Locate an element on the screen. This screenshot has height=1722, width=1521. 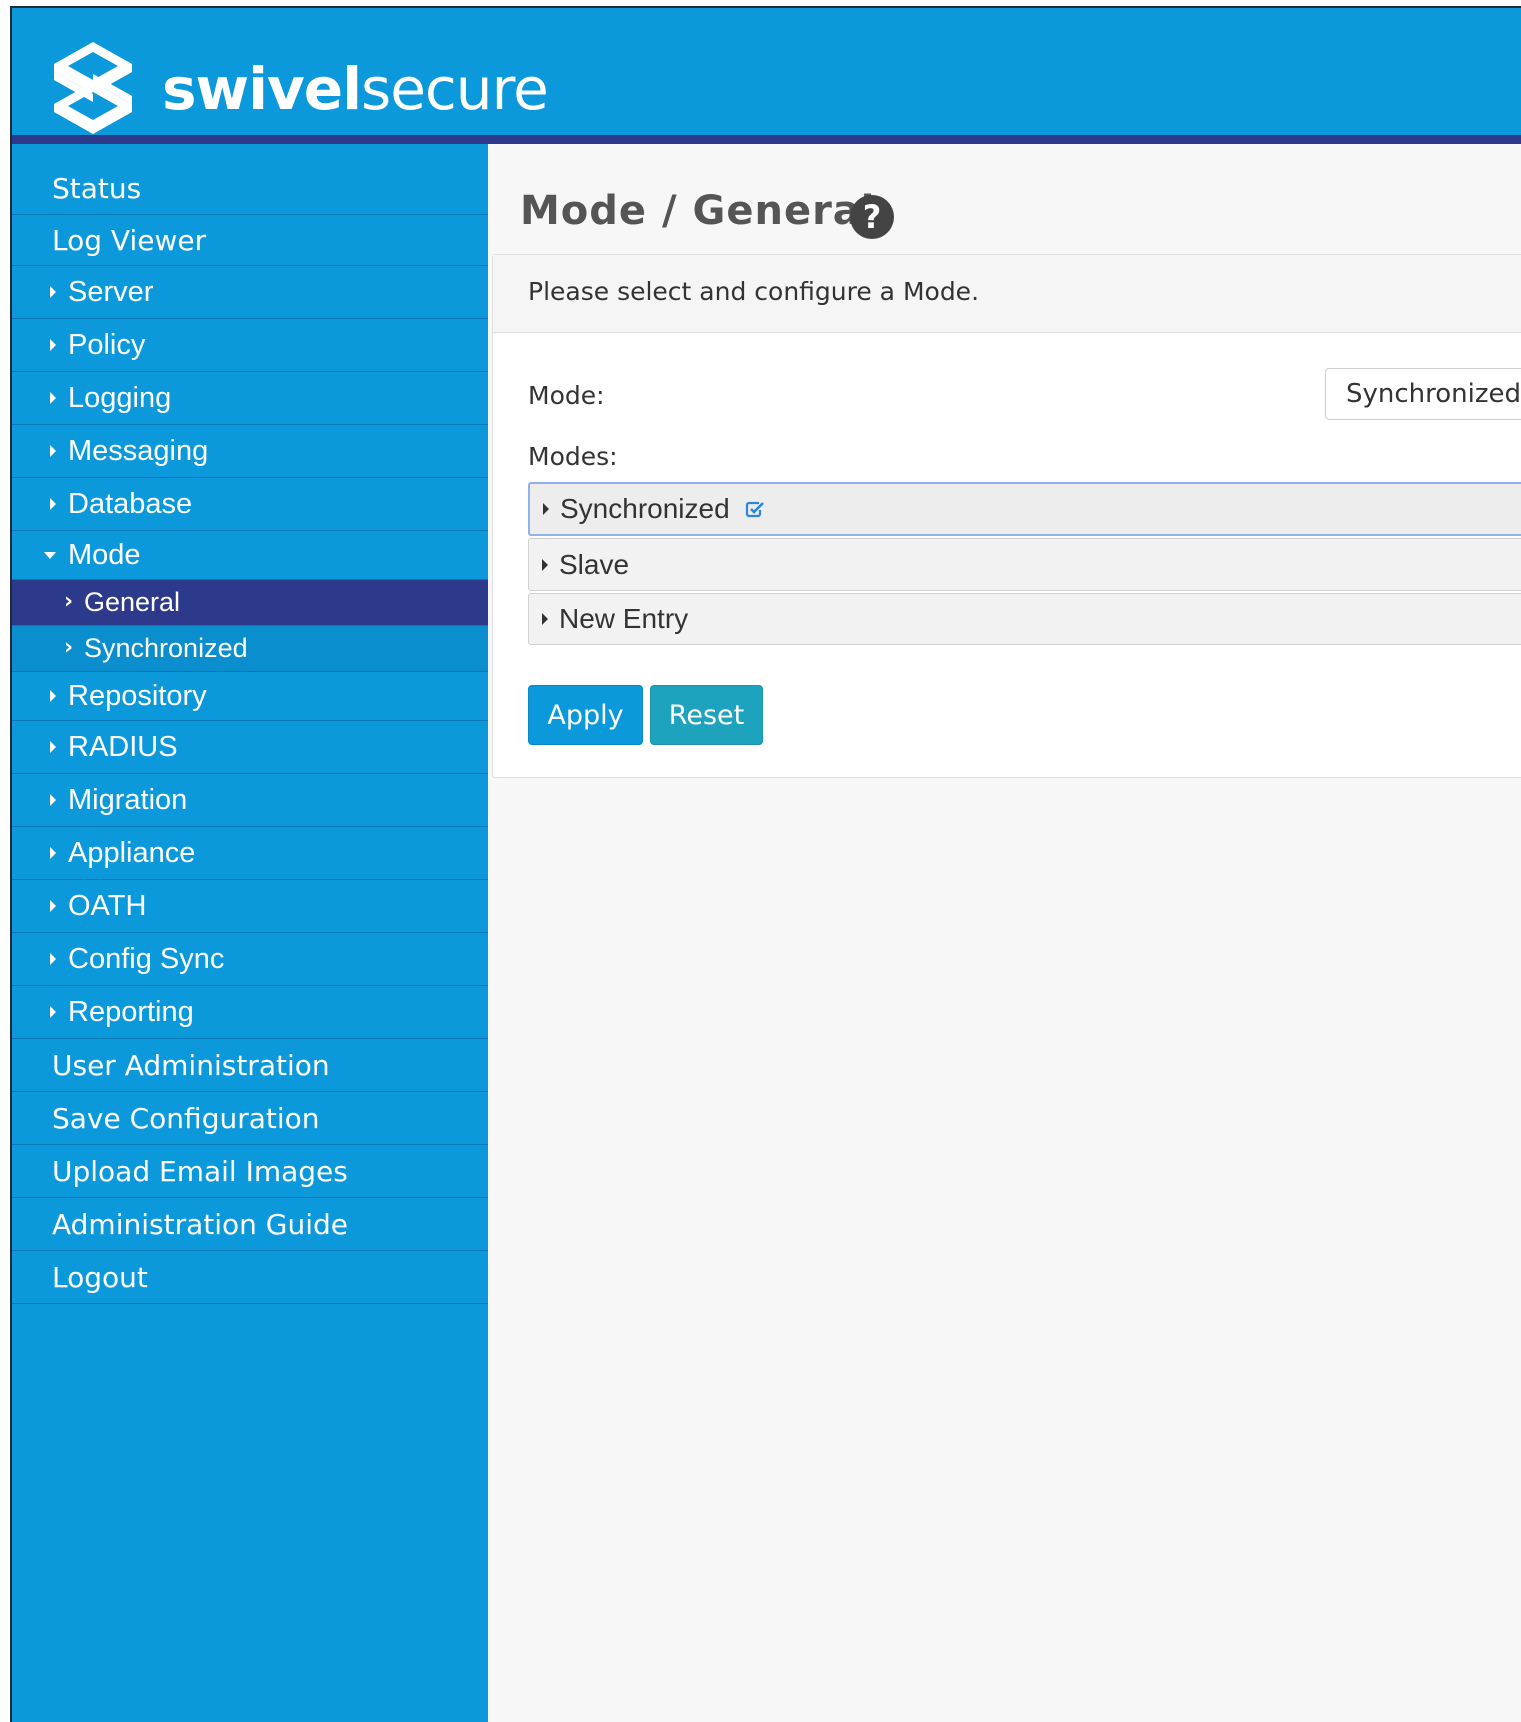
sidebar-item-label: Reporting is located at coordinates (131, 1011).